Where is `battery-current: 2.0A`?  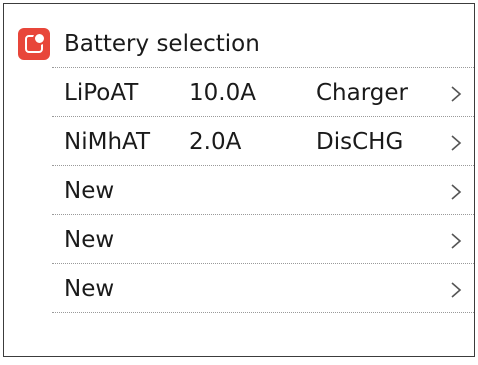 battery-current: 2.0A is located at coordinates (215, 142).